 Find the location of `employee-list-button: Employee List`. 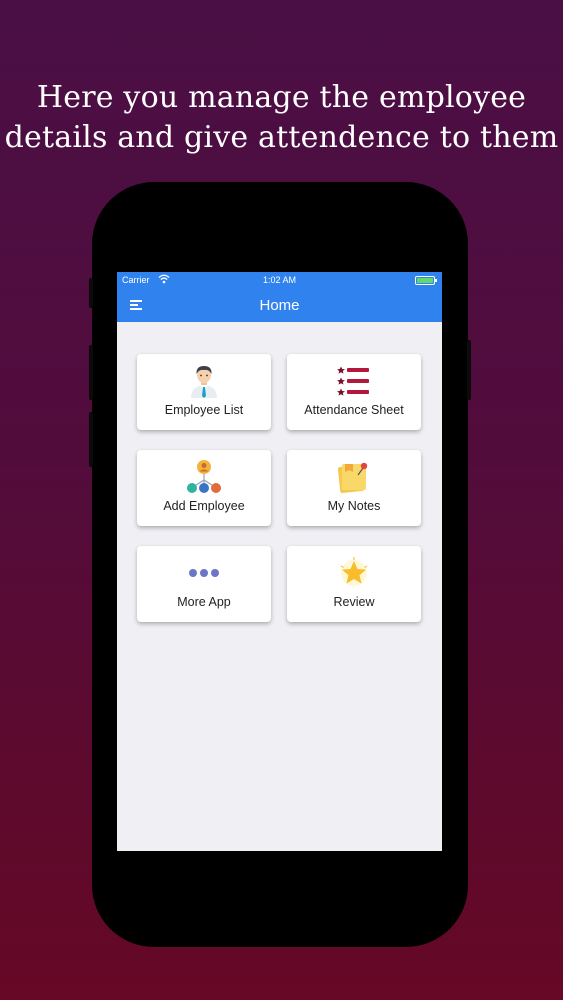

employee-list-button: Employee List is located at coordinates (204, 392).